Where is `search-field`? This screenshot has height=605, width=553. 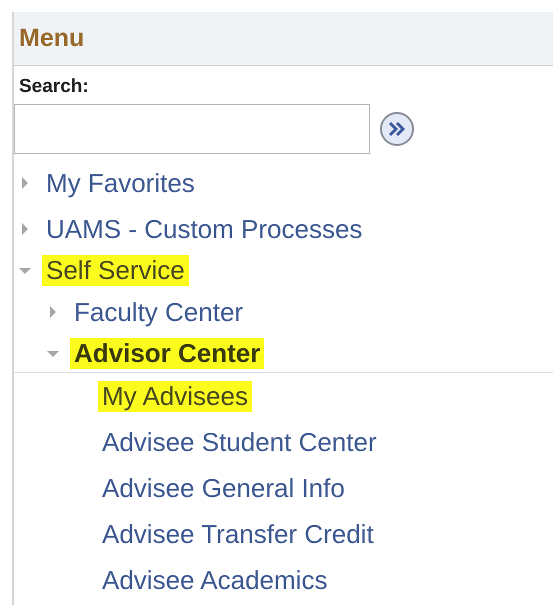
search-field is located at coordinates (192, 129).